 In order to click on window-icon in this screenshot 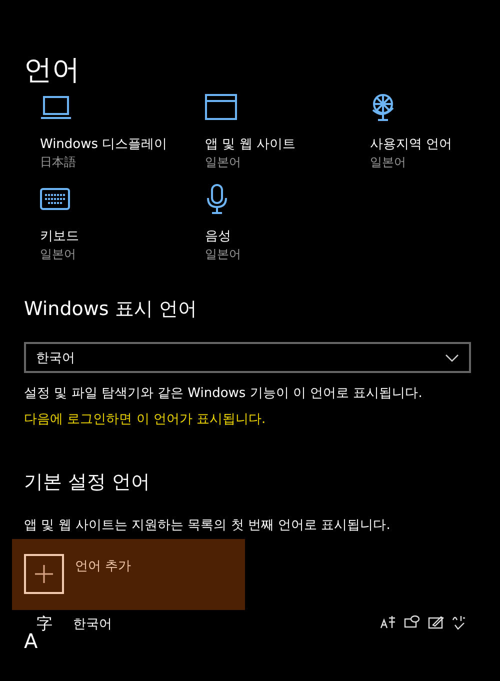, I will do `click(221, 107)`.